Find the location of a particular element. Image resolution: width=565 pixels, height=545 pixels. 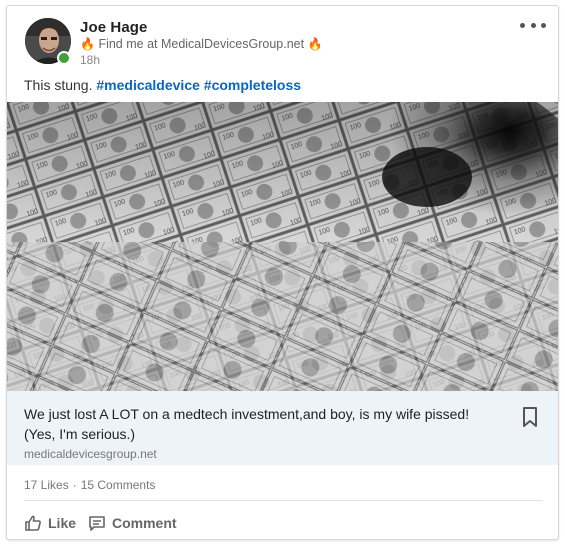

hashtag-link: #completeloss is located at coordinates (252, 85).